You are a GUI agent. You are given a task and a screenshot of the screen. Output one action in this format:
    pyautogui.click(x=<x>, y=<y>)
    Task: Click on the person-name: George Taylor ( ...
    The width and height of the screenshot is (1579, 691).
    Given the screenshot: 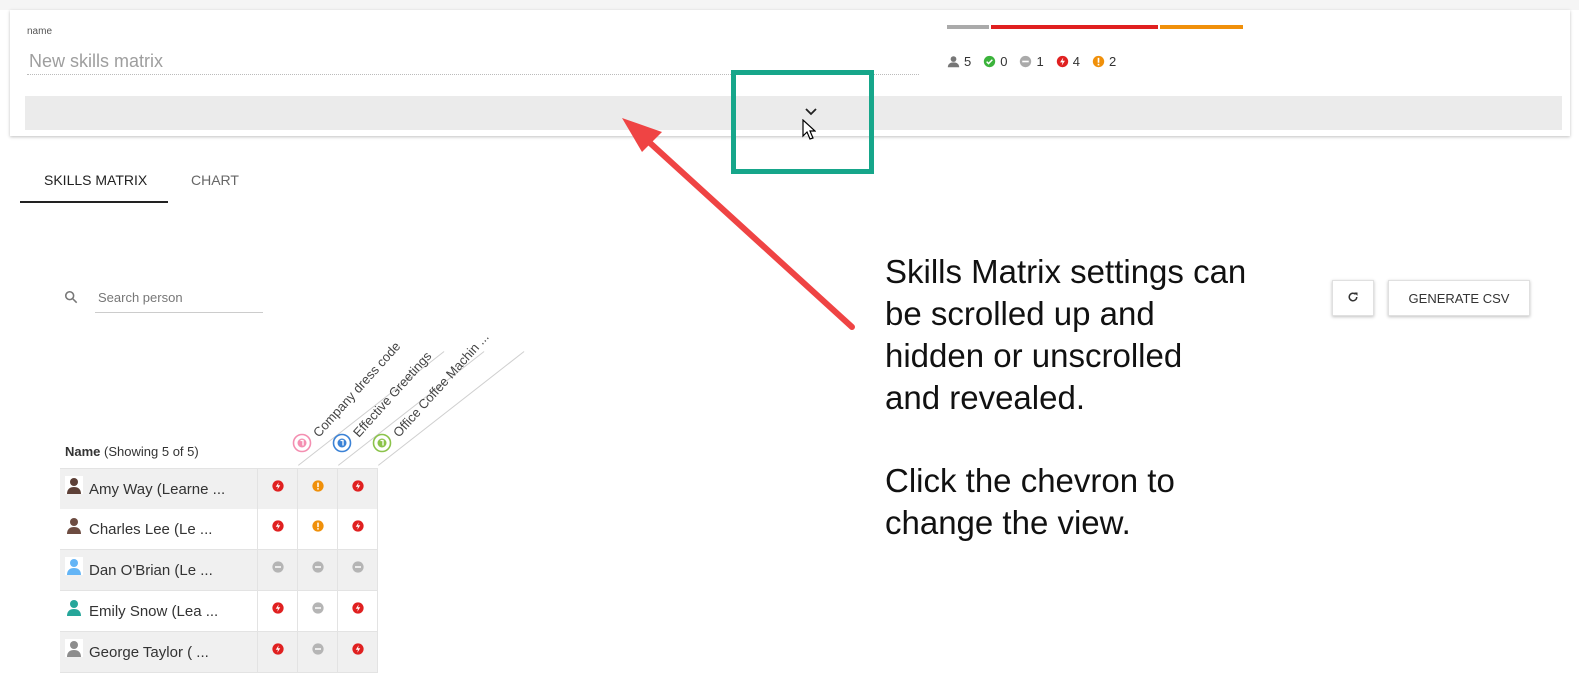 What is the action you would take?
    pyautogui.click(x=149, y=652)
    